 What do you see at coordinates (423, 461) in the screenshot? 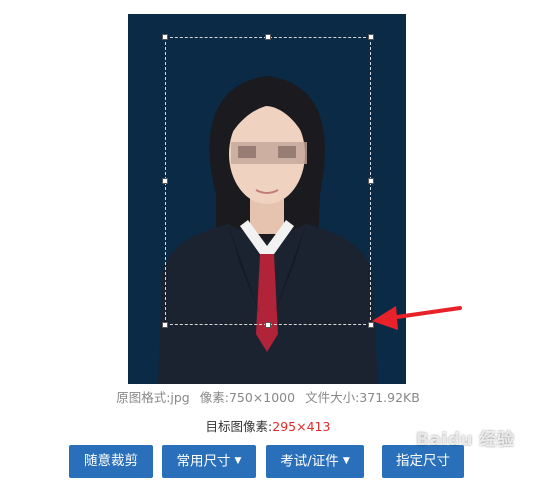
I see `custom-size-label: 指定尺寸` at bounding box center [423, 461].